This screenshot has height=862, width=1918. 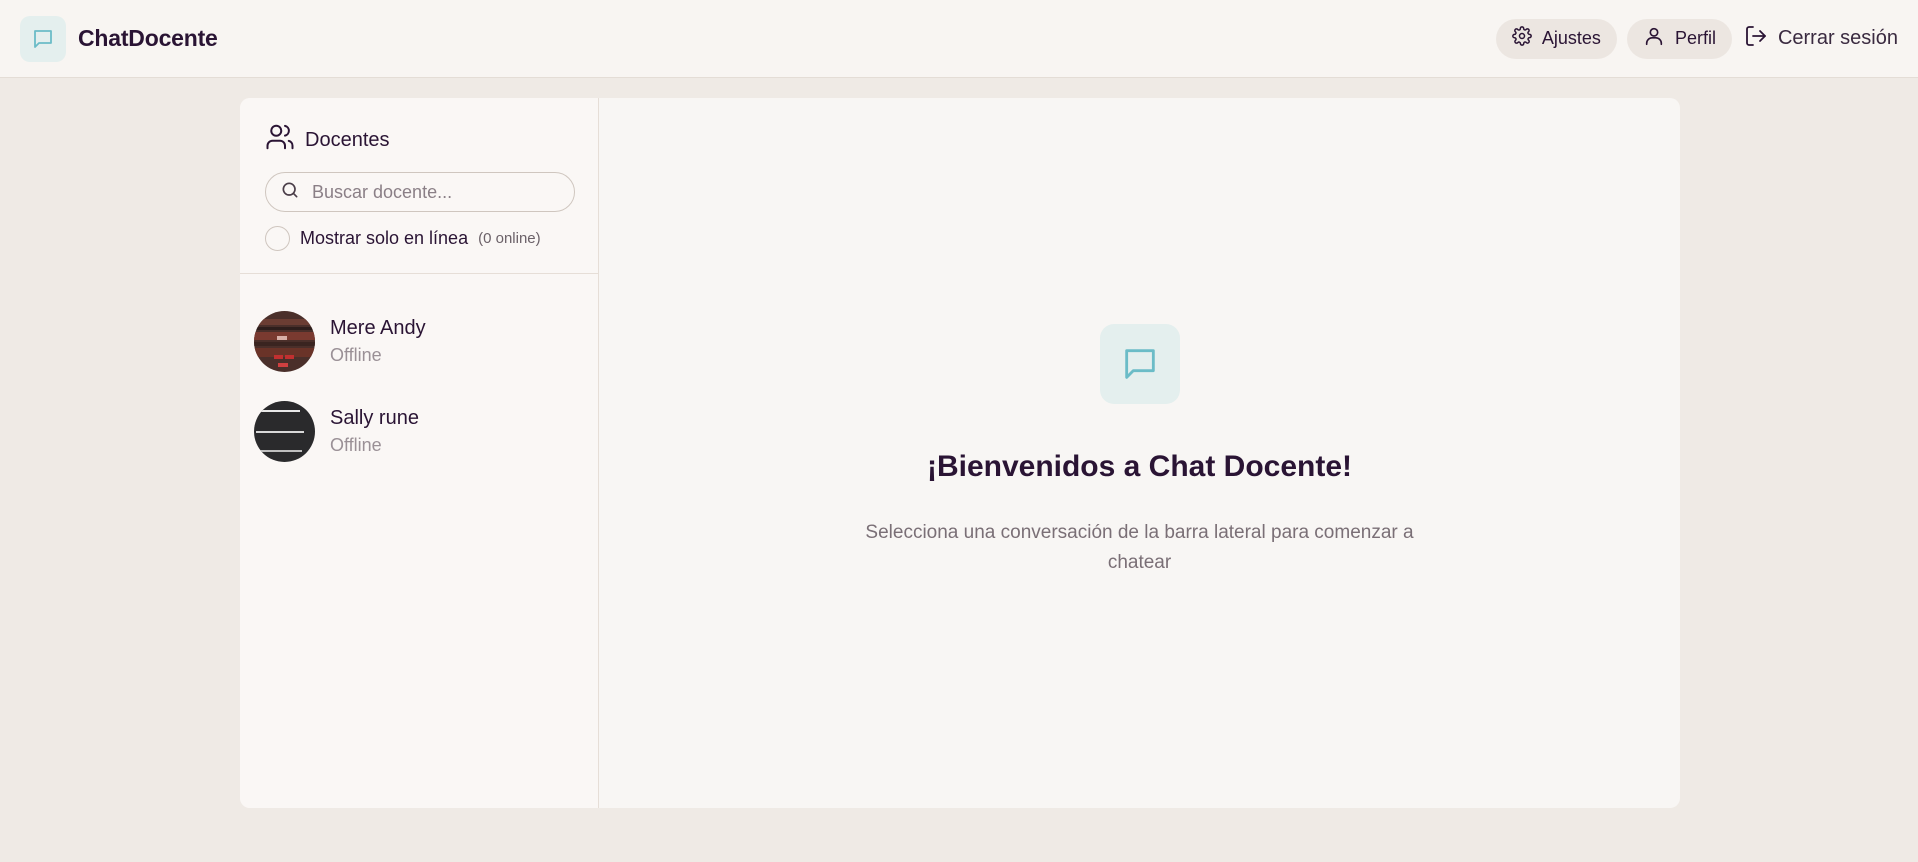 I want to click on user-icon, so click(x=1654, y=38).